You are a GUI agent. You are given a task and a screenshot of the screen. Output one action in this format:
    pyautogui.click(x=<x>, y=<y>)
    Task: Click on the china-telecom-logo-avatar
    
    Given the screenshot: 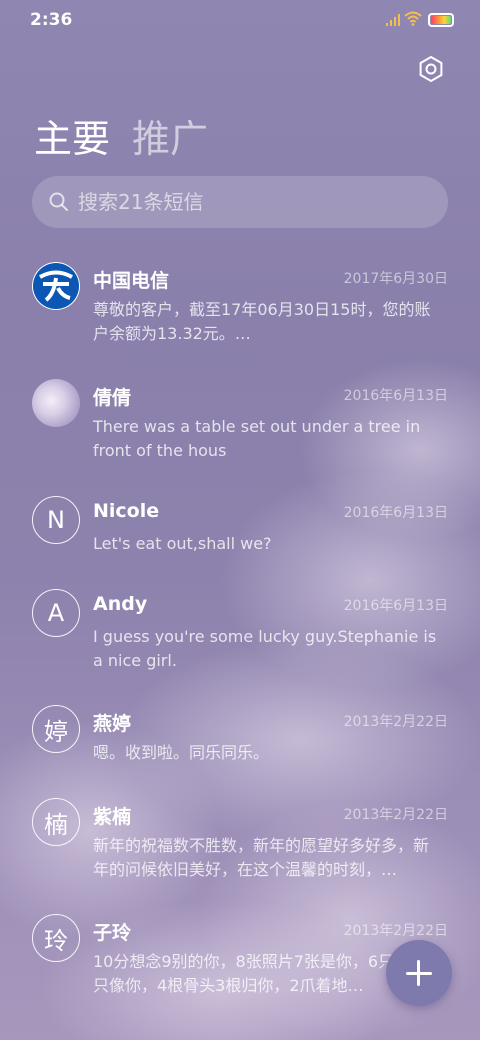 What is the action you would take?
    pyautogui.click(x=56, y=286)
    